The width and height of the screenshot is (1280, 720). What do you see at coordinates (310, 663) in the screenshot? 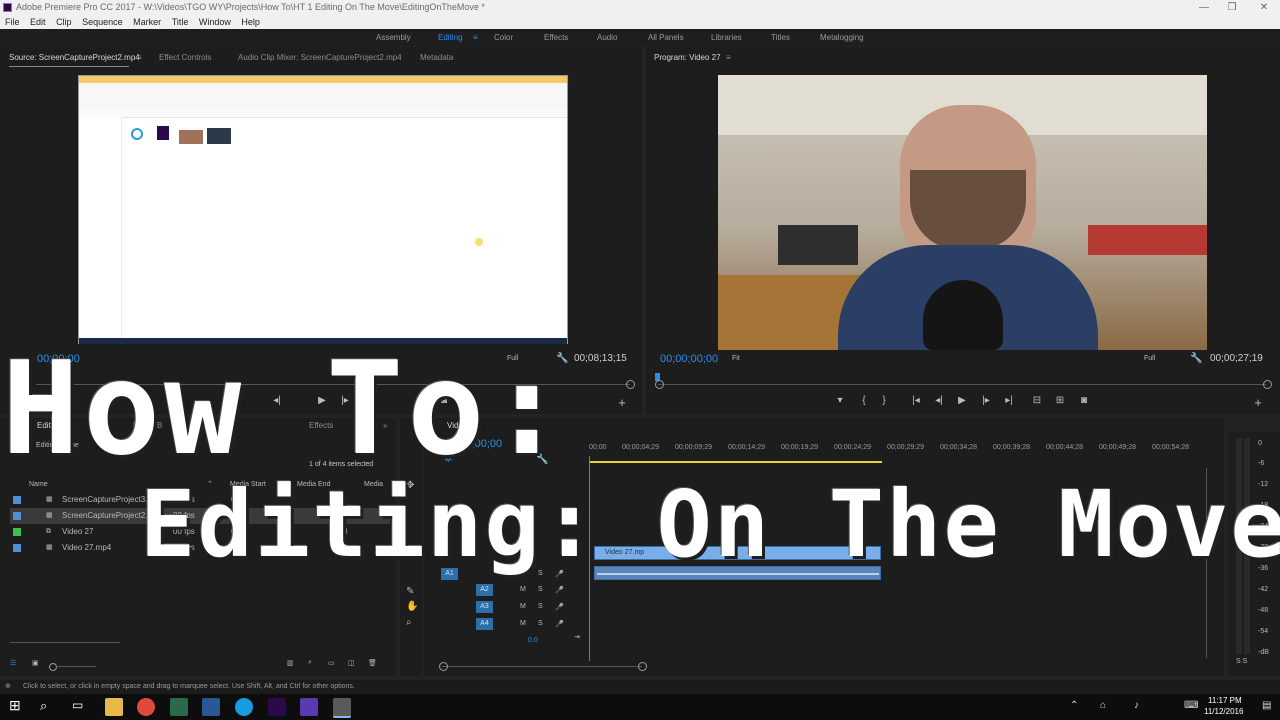
I see `find-icon: ⌕` at bounding box center [310, 663].